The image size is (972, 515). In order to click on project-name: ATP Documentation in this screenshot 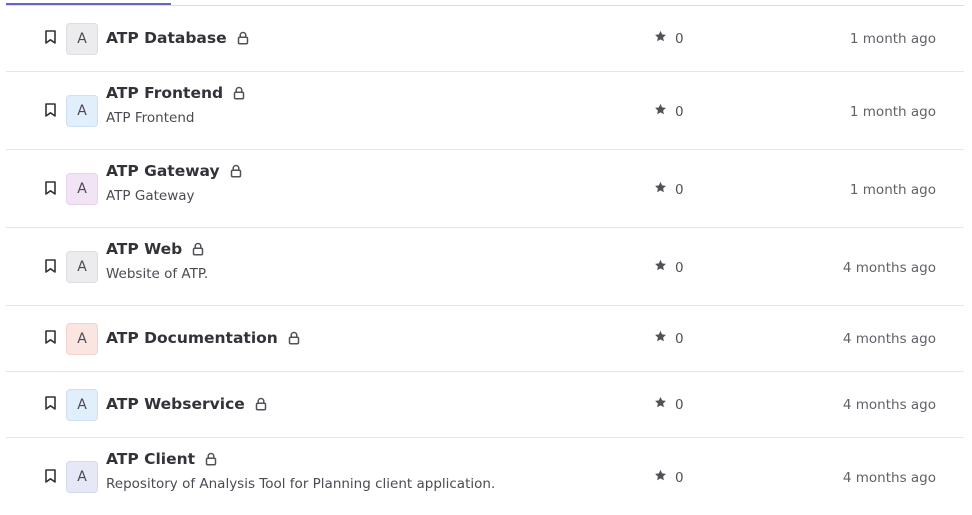, I will do `click(192, 338)`.